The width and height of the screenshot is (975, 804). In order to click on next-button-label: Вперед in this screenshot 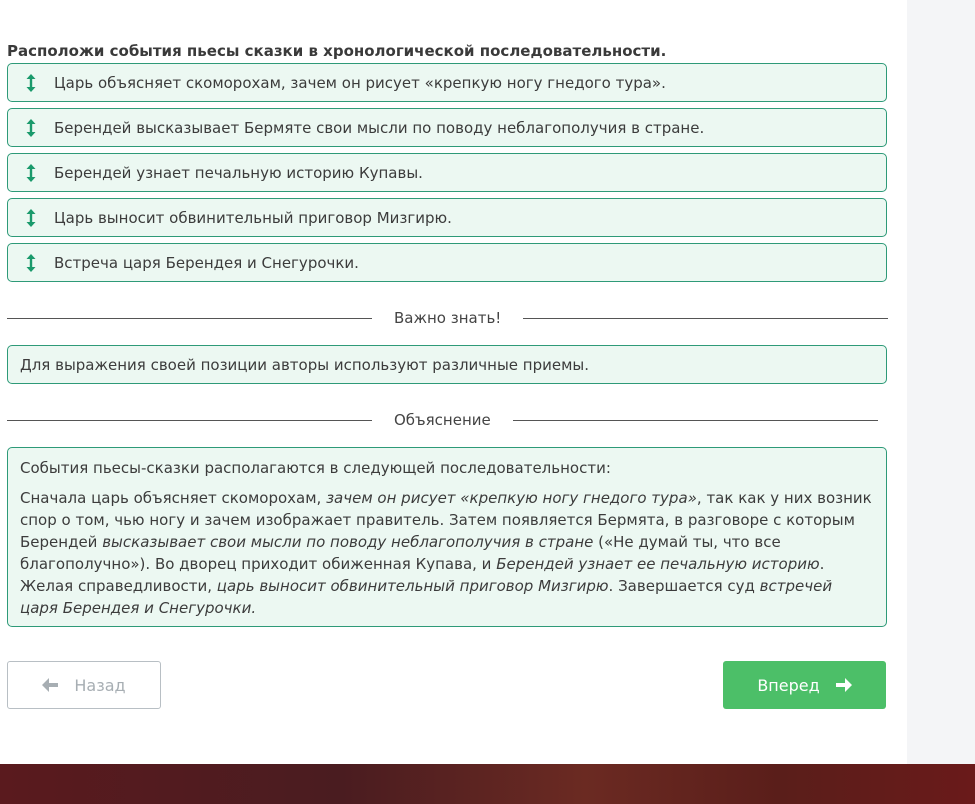, I will do `click(788, 685)`.